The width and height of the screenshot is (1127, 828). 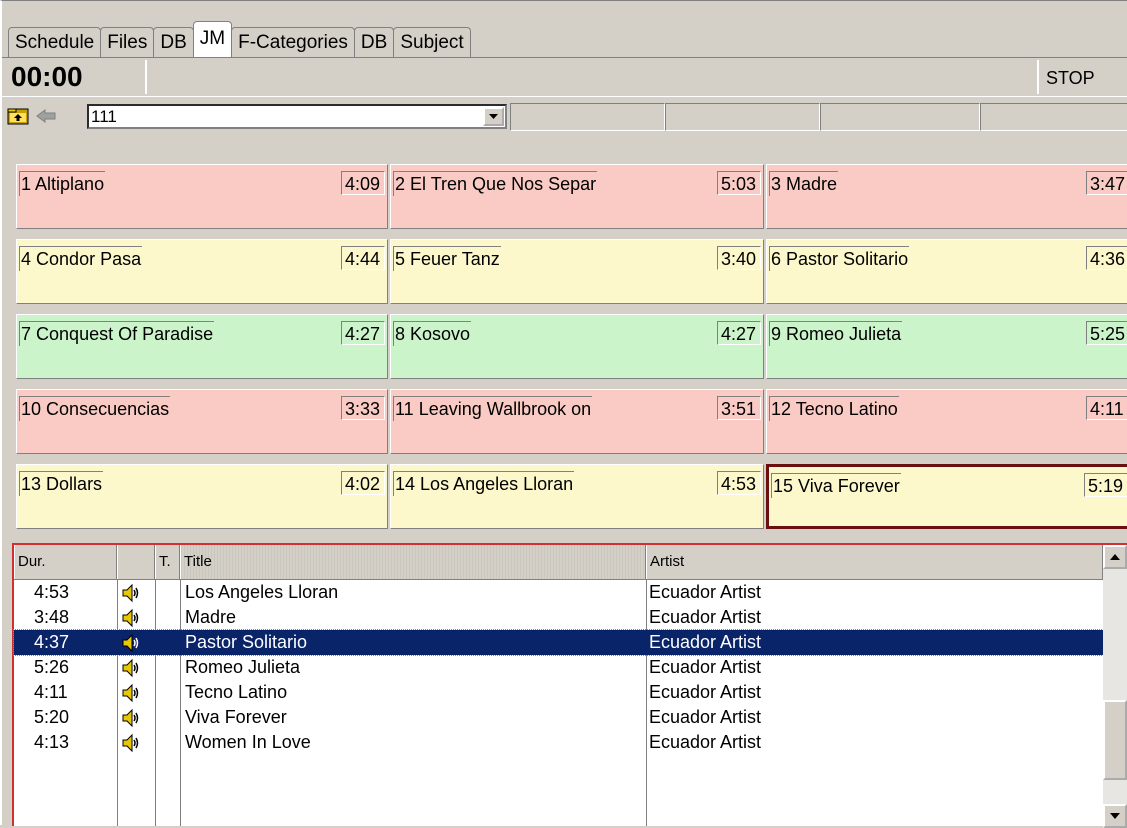 What do you see at coordinates (52, 592) in the screenshot?
I see `row-duration: 4:53` at bounding box center [52, 592].